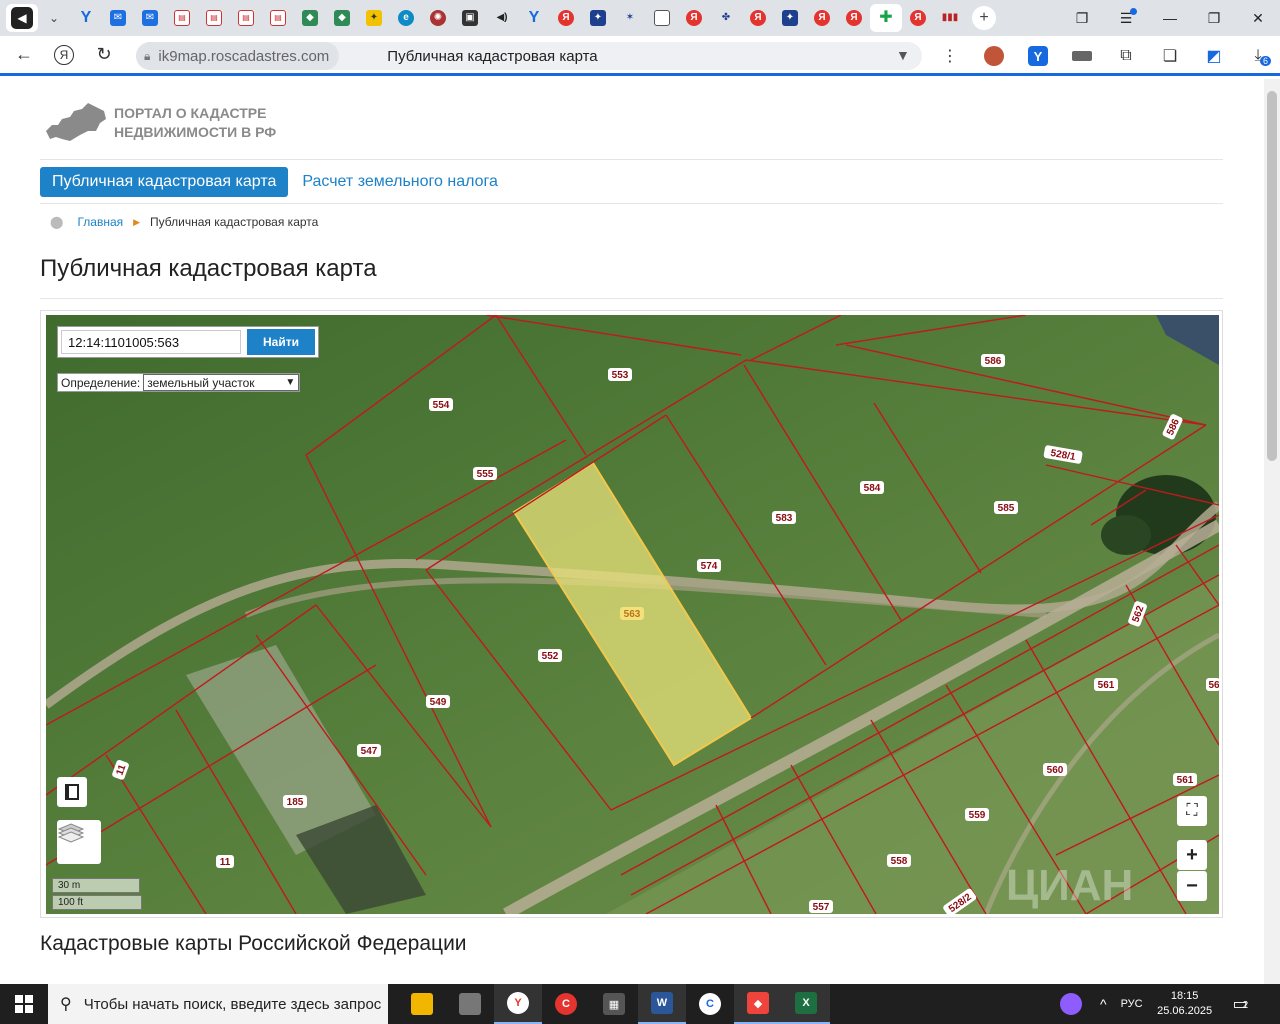 The image size is (1280, 1024). Describe the element at coordinates (886, 18) in the screenshot. I see `tab-active-cadastre: ✚` at that location.